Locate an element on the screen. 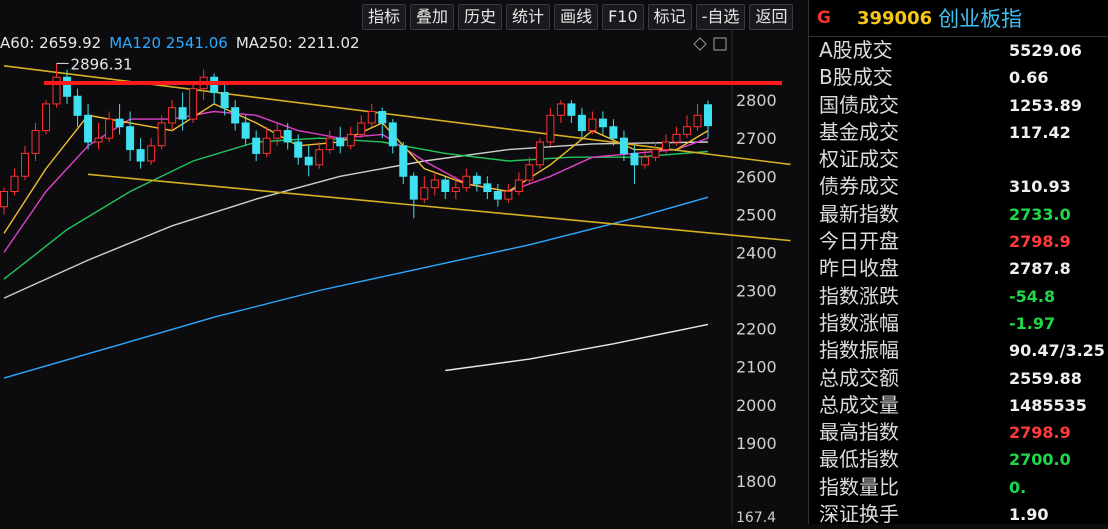  stat-row: 最新指数 2733.0 is located at coordinates (958, 214).